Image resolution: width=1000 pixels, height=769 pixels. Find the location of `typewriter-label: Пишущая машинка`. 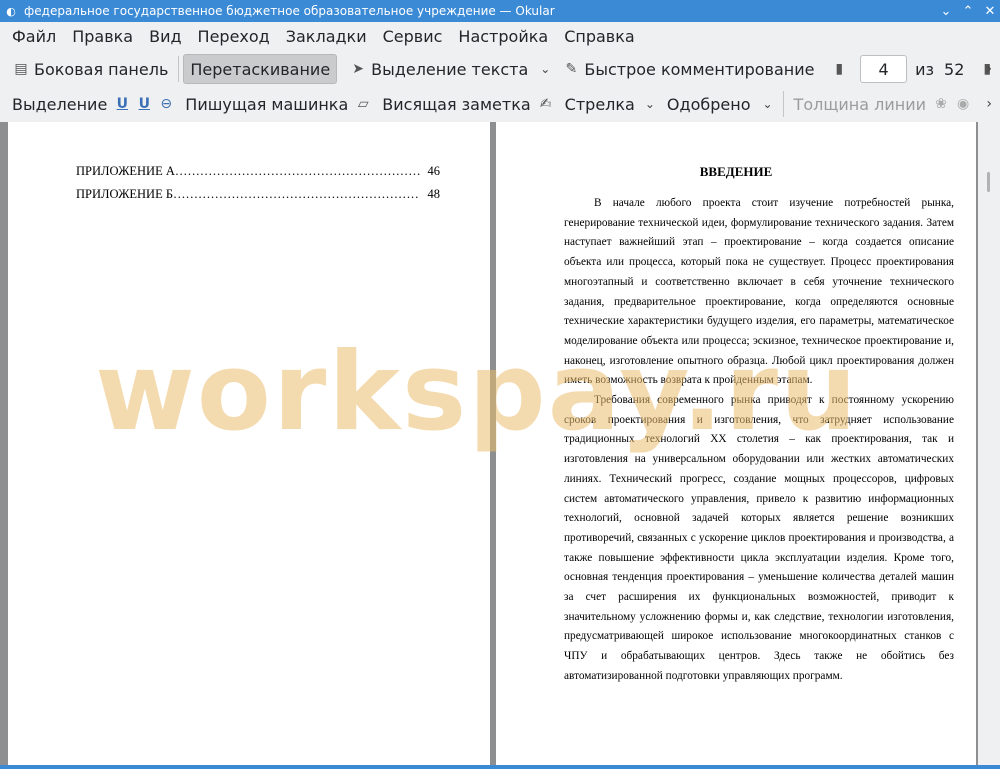

typewriter-label: Пишущая машинка is located at coordinates (267, 104).